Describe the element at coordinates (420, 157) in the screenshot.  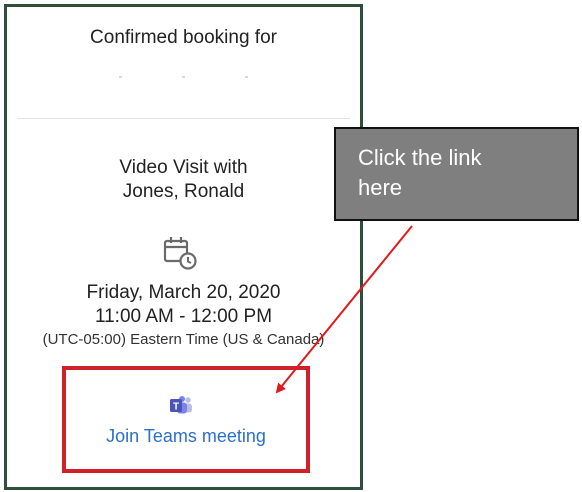
I see `callout-line-1: Click the link` at that location.